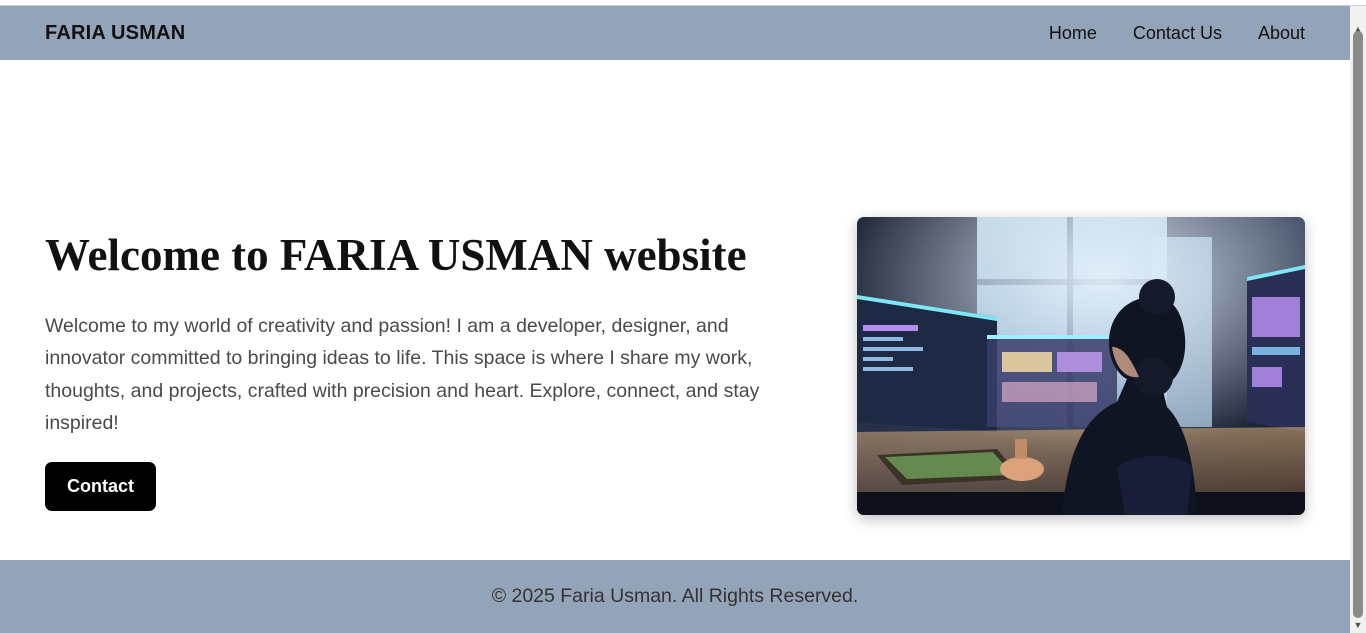  I want to click on hero-title: Welcome to FARIA USMAN website, so click(396, 255).